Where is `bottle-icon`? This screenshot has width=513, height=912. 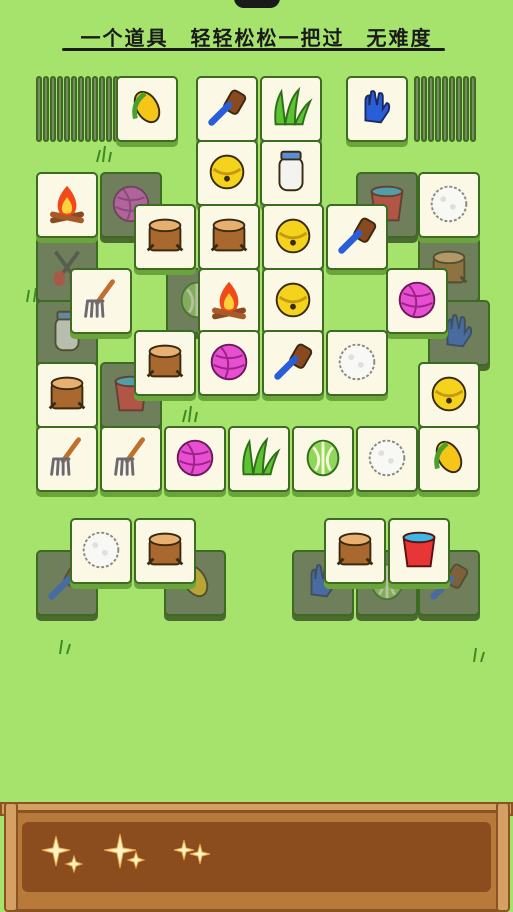
bottle-icon is located at coordinates (291, 171).